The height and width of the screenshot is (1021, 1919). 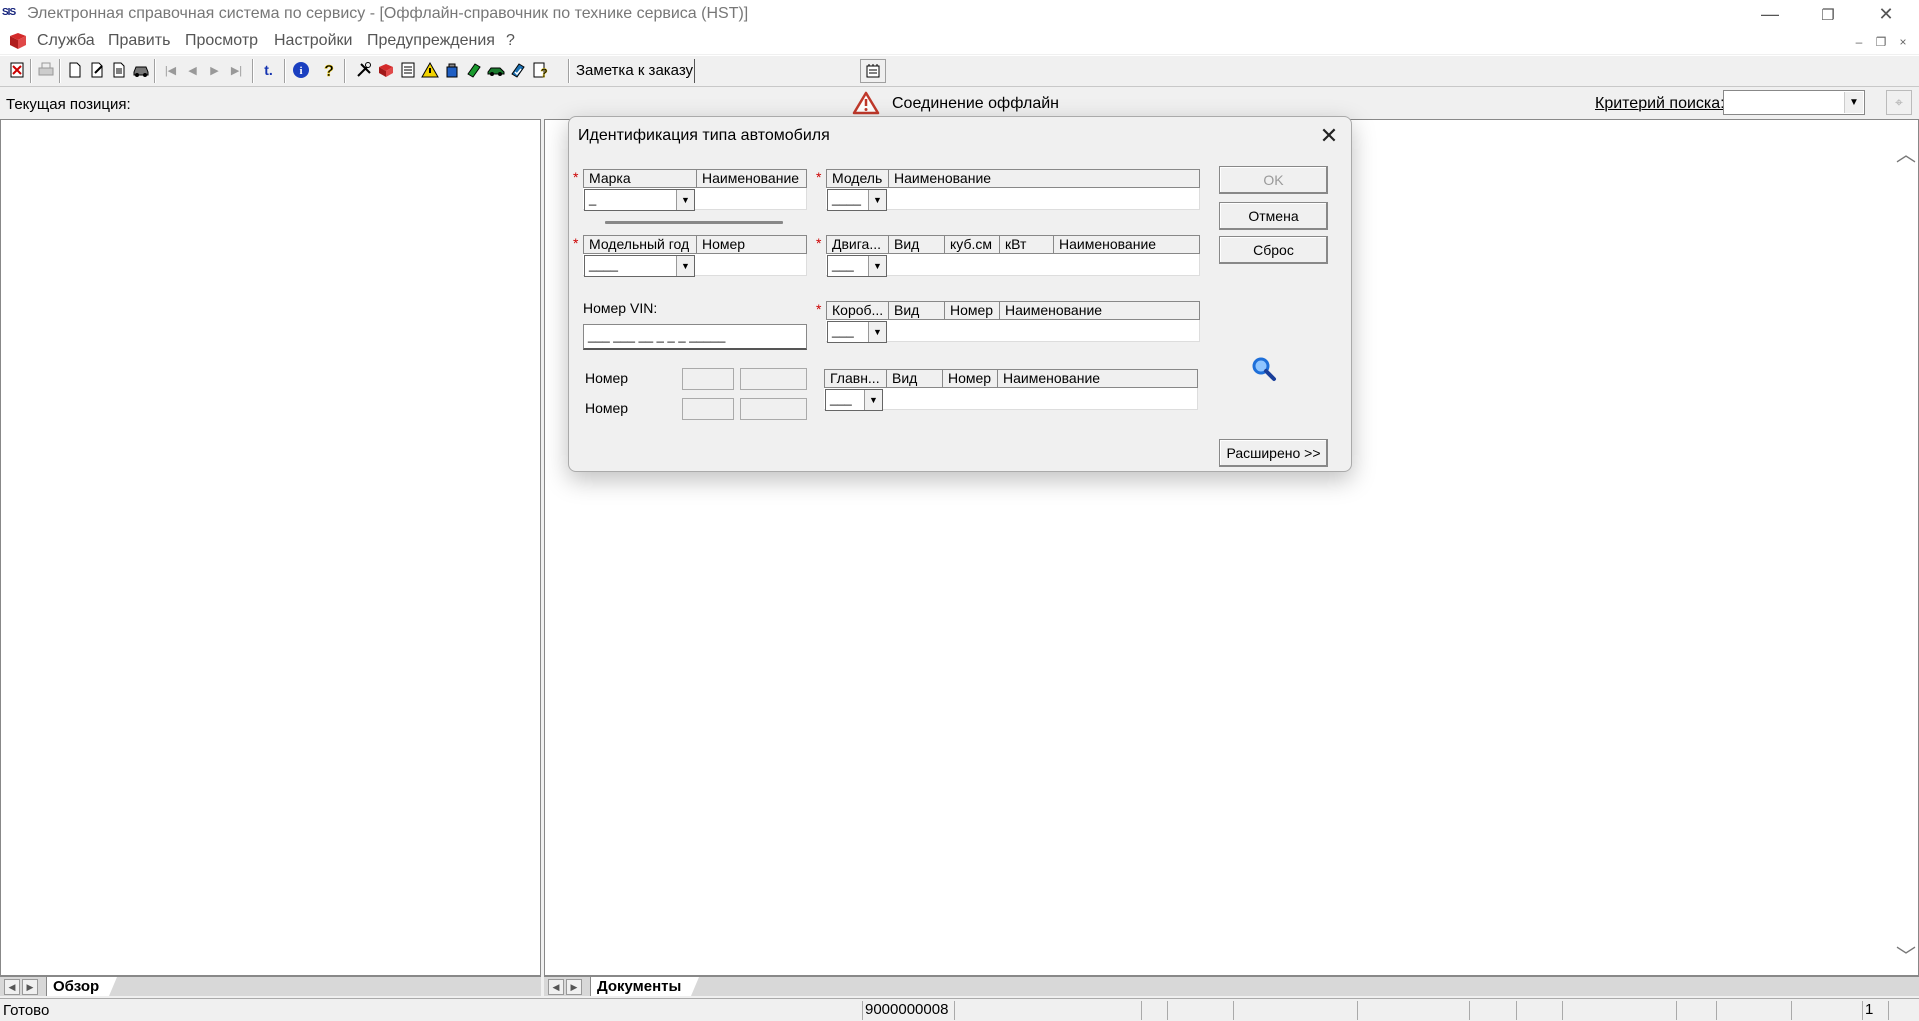 What do you see at coordinates (313, 41) in the screenshot?
I see `menu-settings: Настройки` at bounding box center [313, 41].